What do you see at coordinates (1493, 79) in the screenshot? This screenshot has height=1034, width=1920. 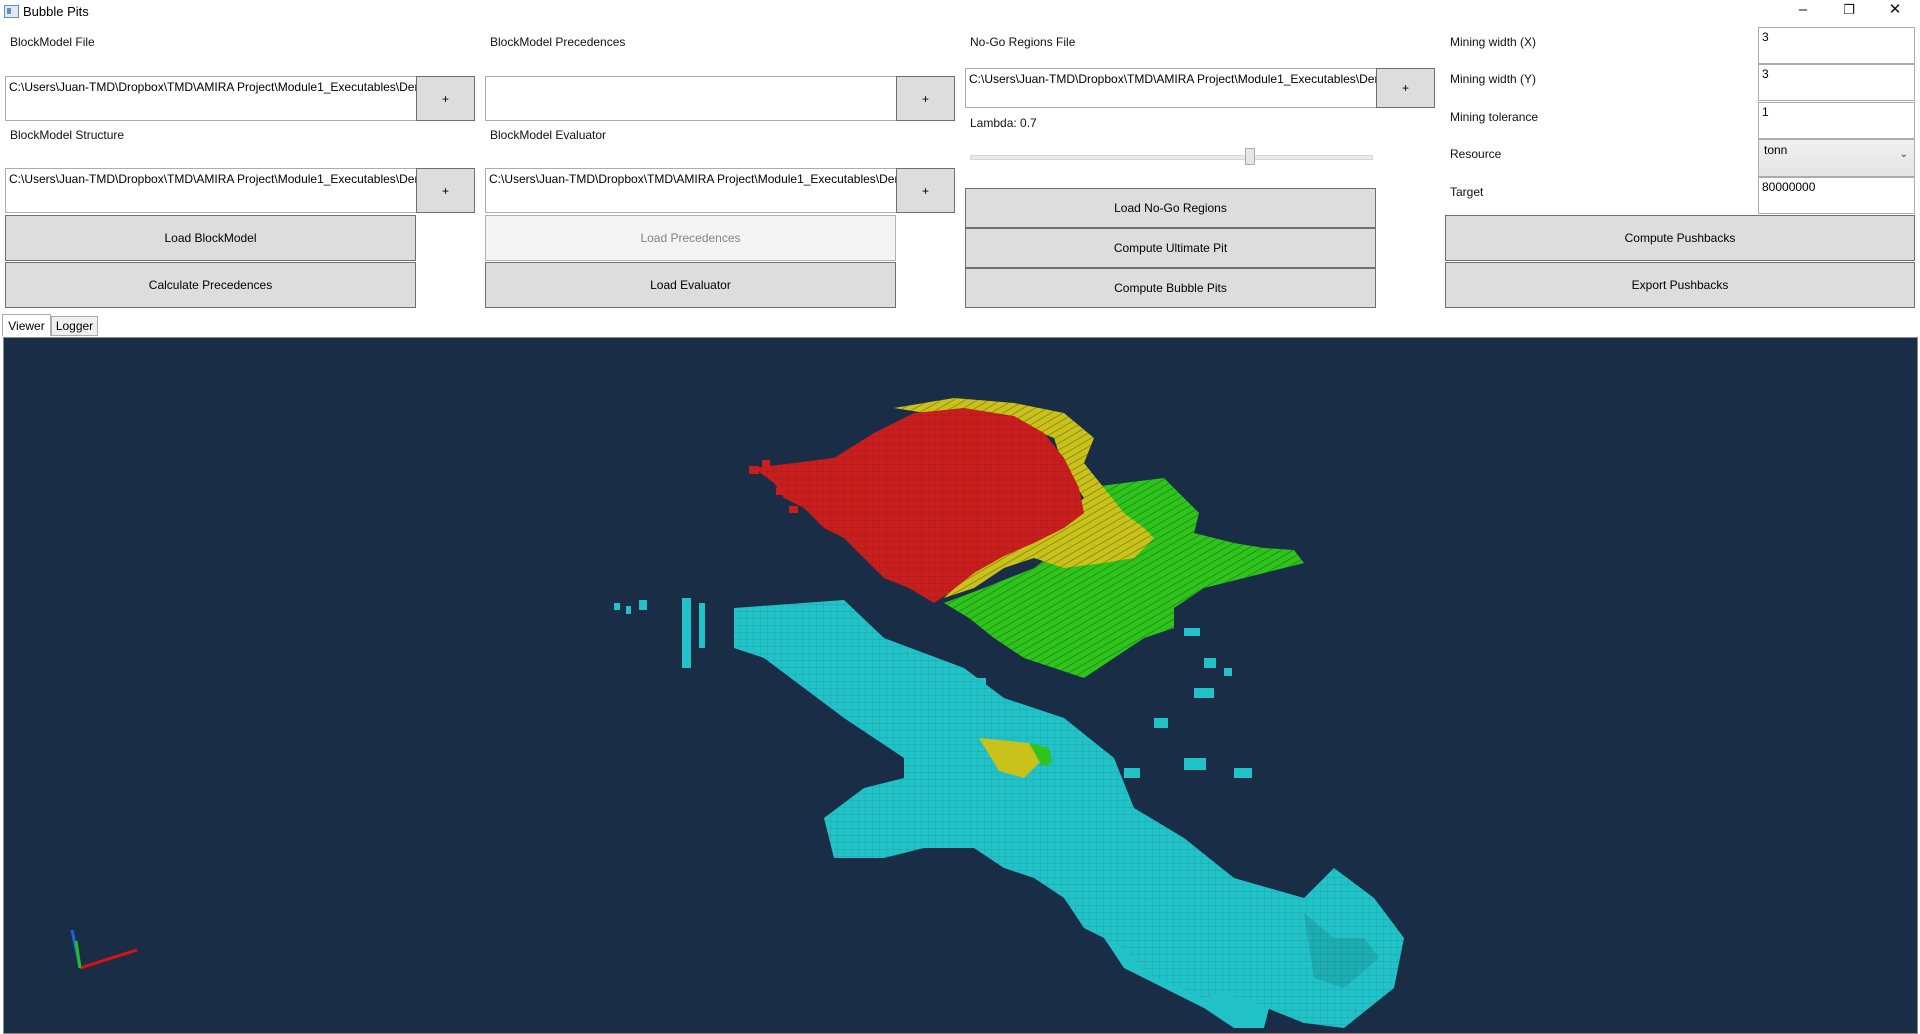 I see `mining-width-y-label: Mining width (Y)` at bounding box center [1493, 79].